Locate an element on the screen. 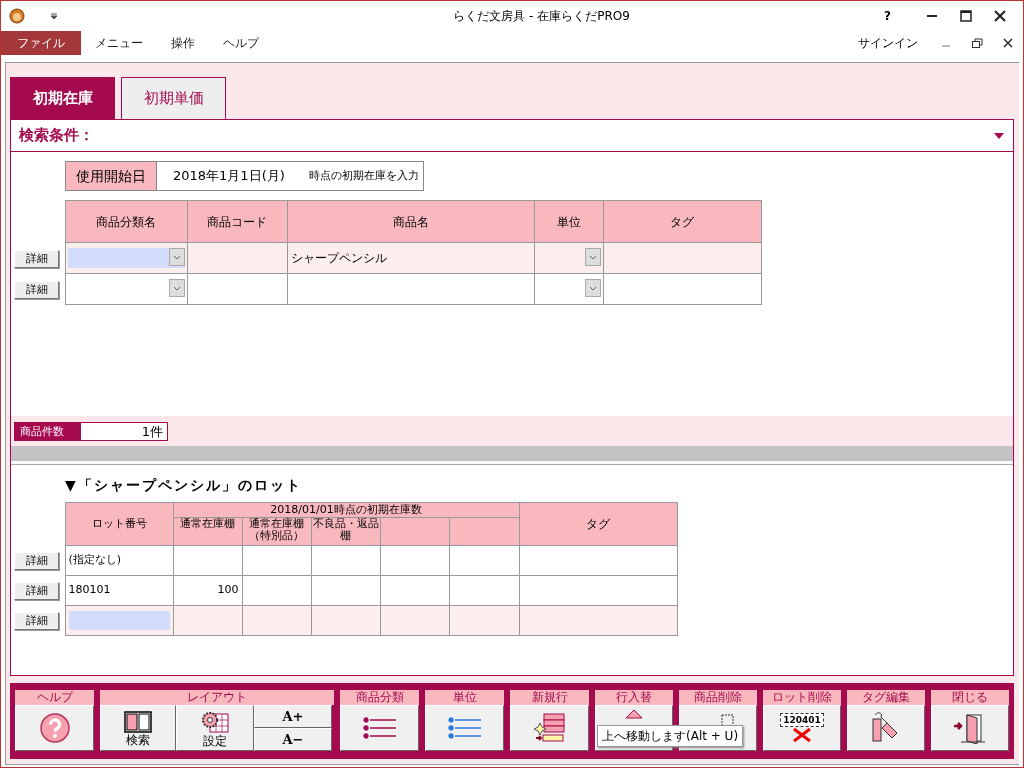  column-header: 不良品・返品棚 is located at coordinates (345, 531).